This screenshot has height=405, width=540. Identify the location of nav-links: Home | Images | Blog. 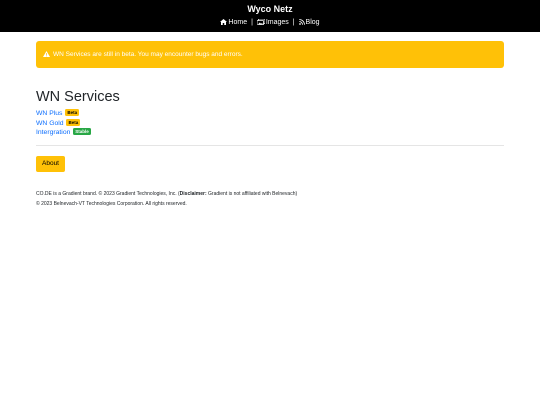
(270, 23).